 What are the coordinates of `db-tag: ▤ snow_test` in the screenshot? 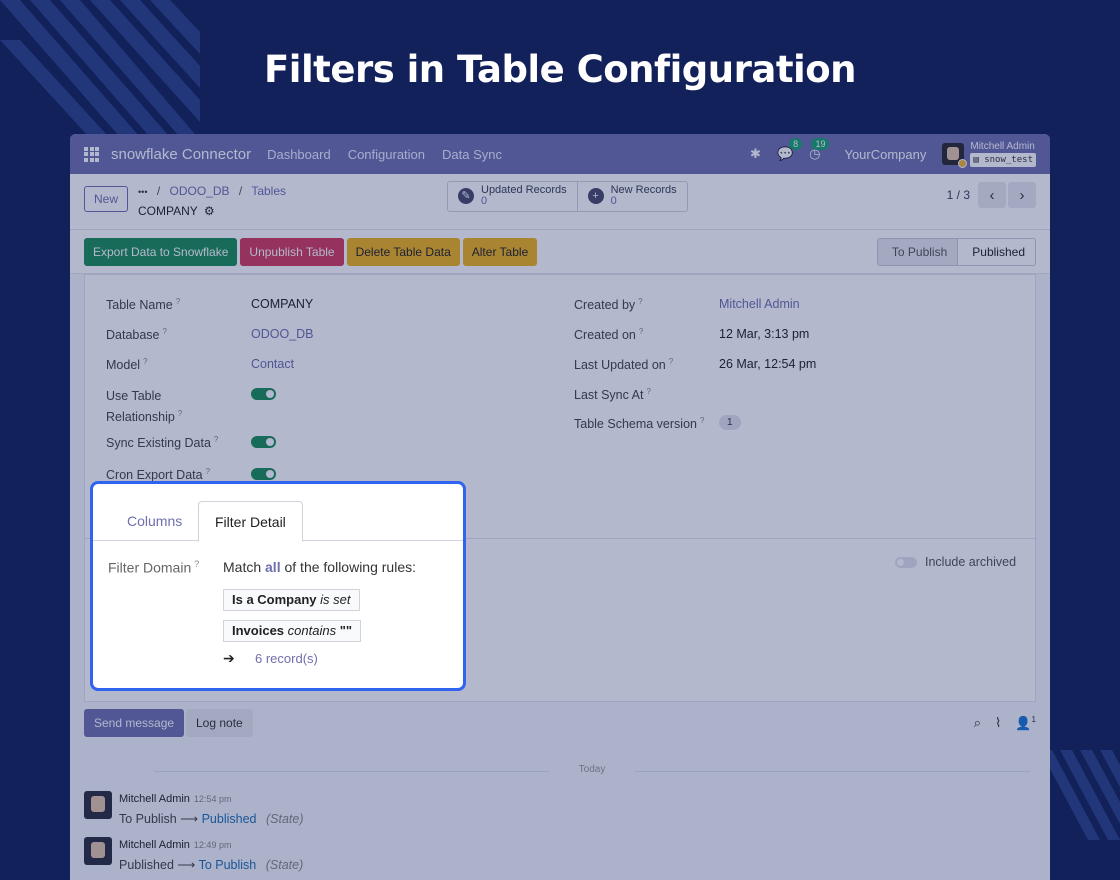 It's located at (1003, 160).